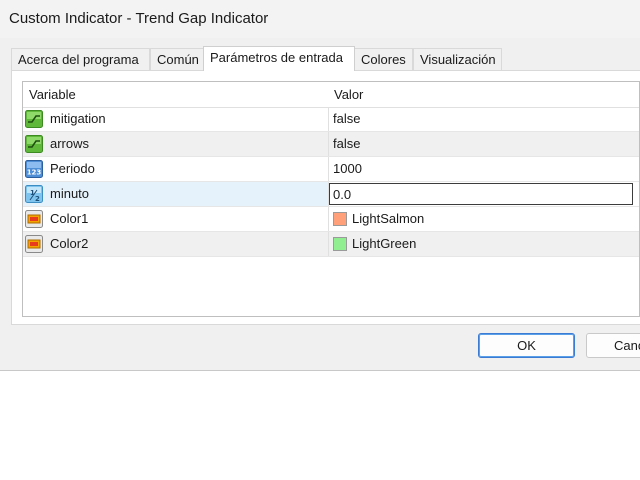  I want to click on grid-header: Variable Valor, so click(331, 95).